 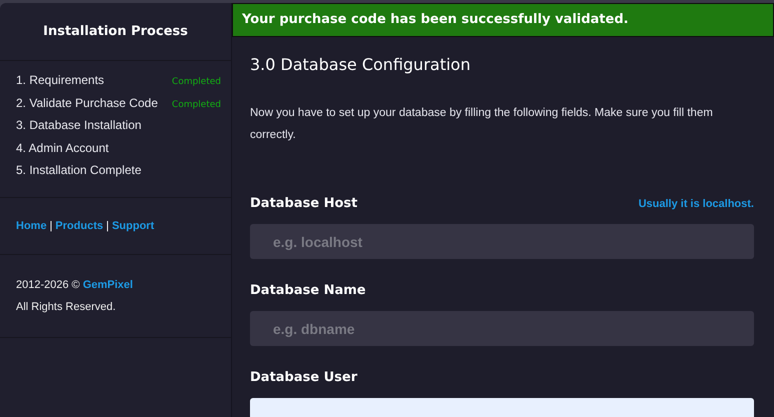 I want to click on footer-link: Products, so click(x=79, y=226).